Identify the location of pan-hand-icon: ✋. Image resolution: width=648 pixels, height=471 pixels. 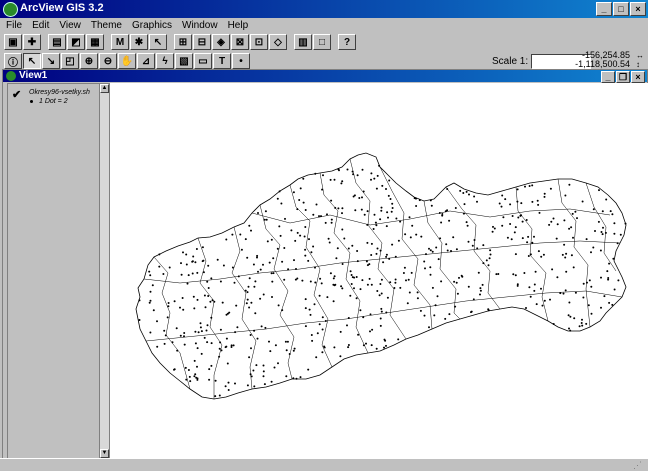
(127, 61).